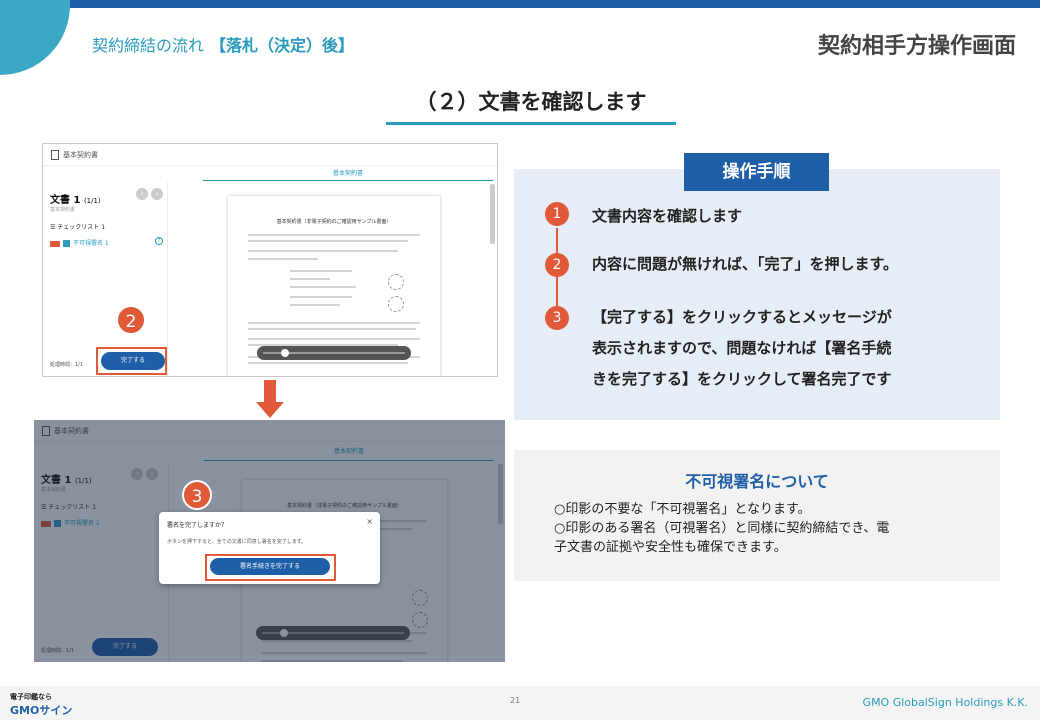 The width and height of the screenshot is (1040, 720). What do you see at coordinates (285, 353) in the screenshot?
I see `zoom-handle` at bounding box center [285, 353].